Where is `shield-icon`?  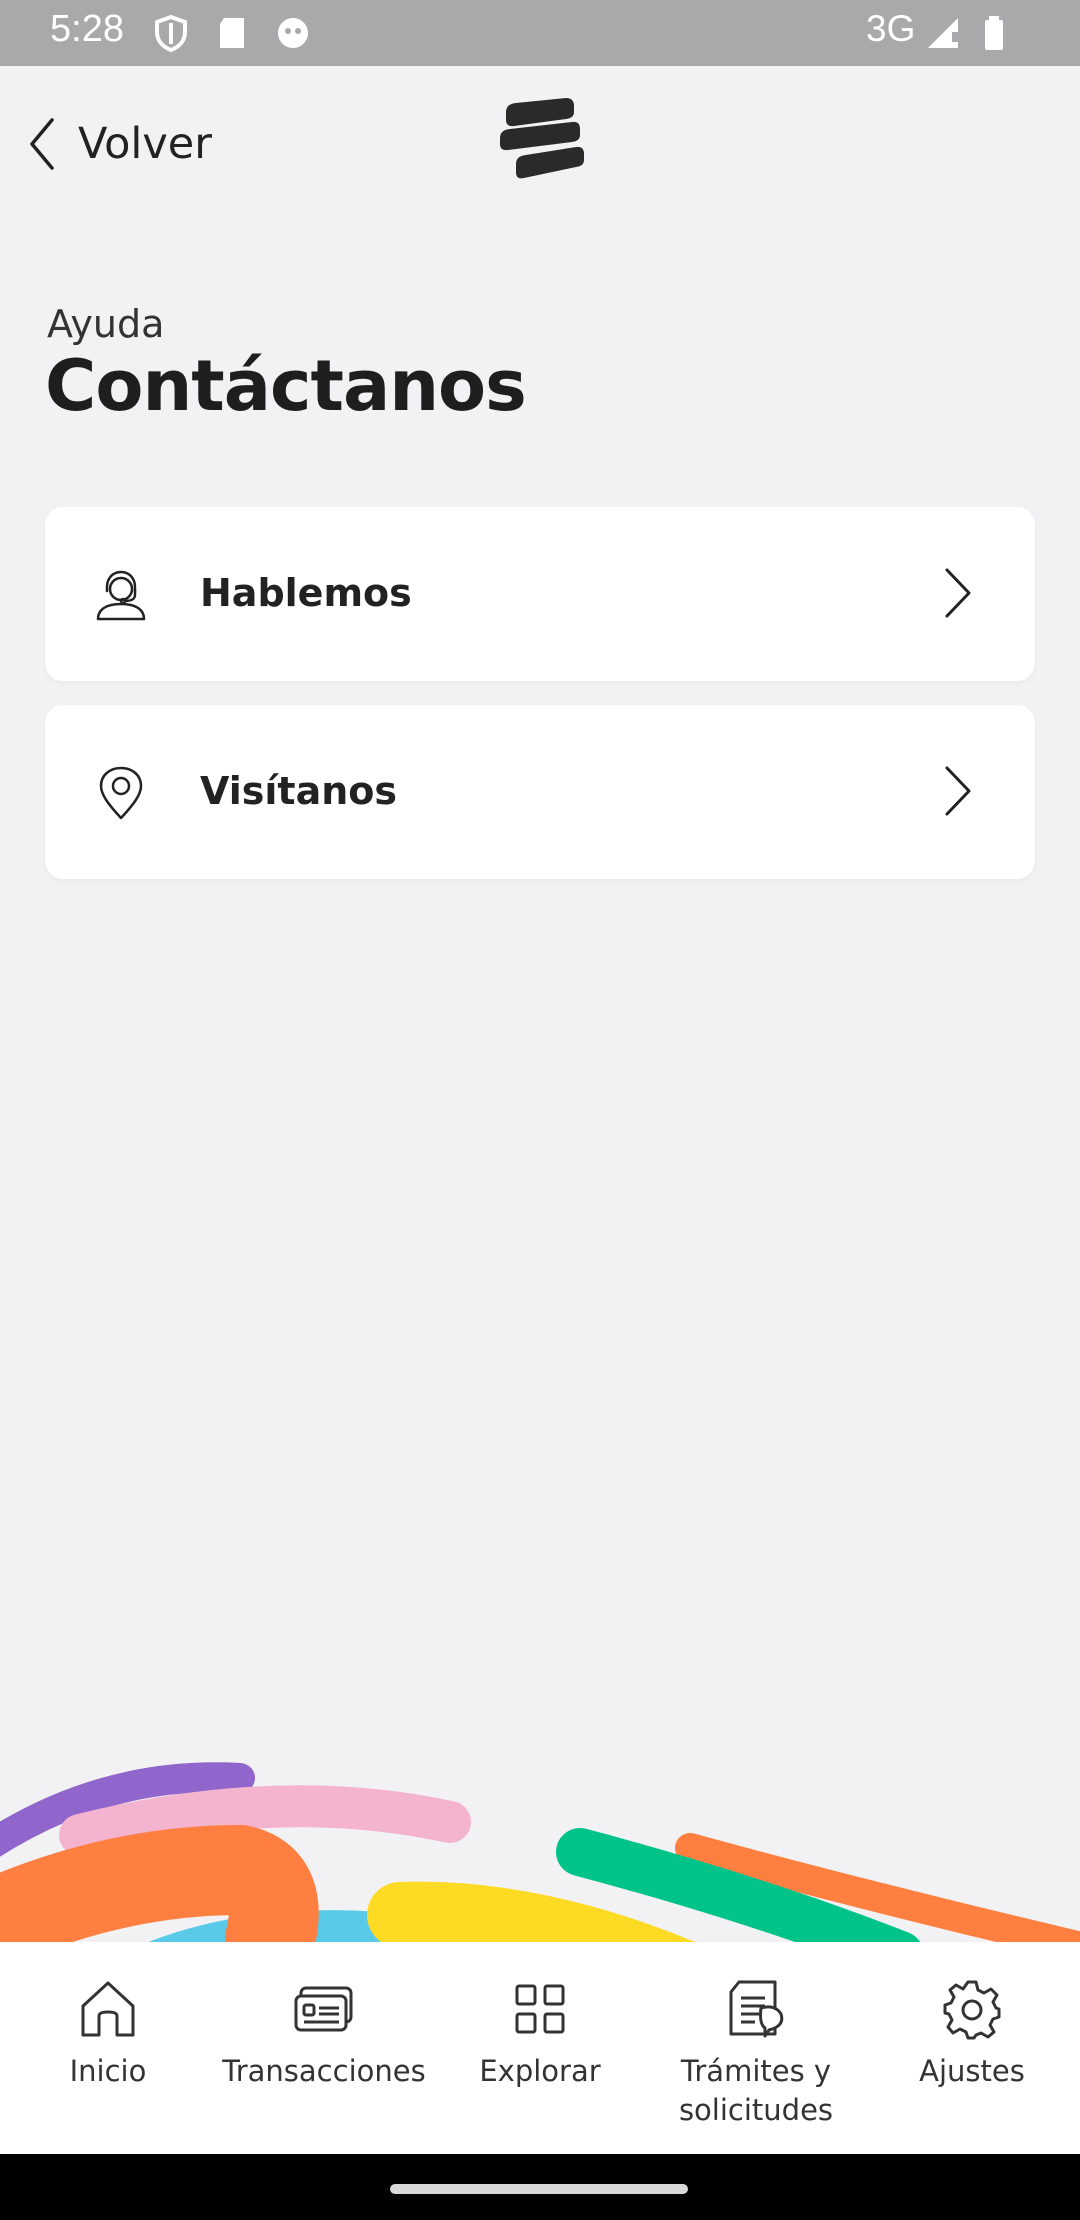 shield-icon is located at coordinates (171, 33).